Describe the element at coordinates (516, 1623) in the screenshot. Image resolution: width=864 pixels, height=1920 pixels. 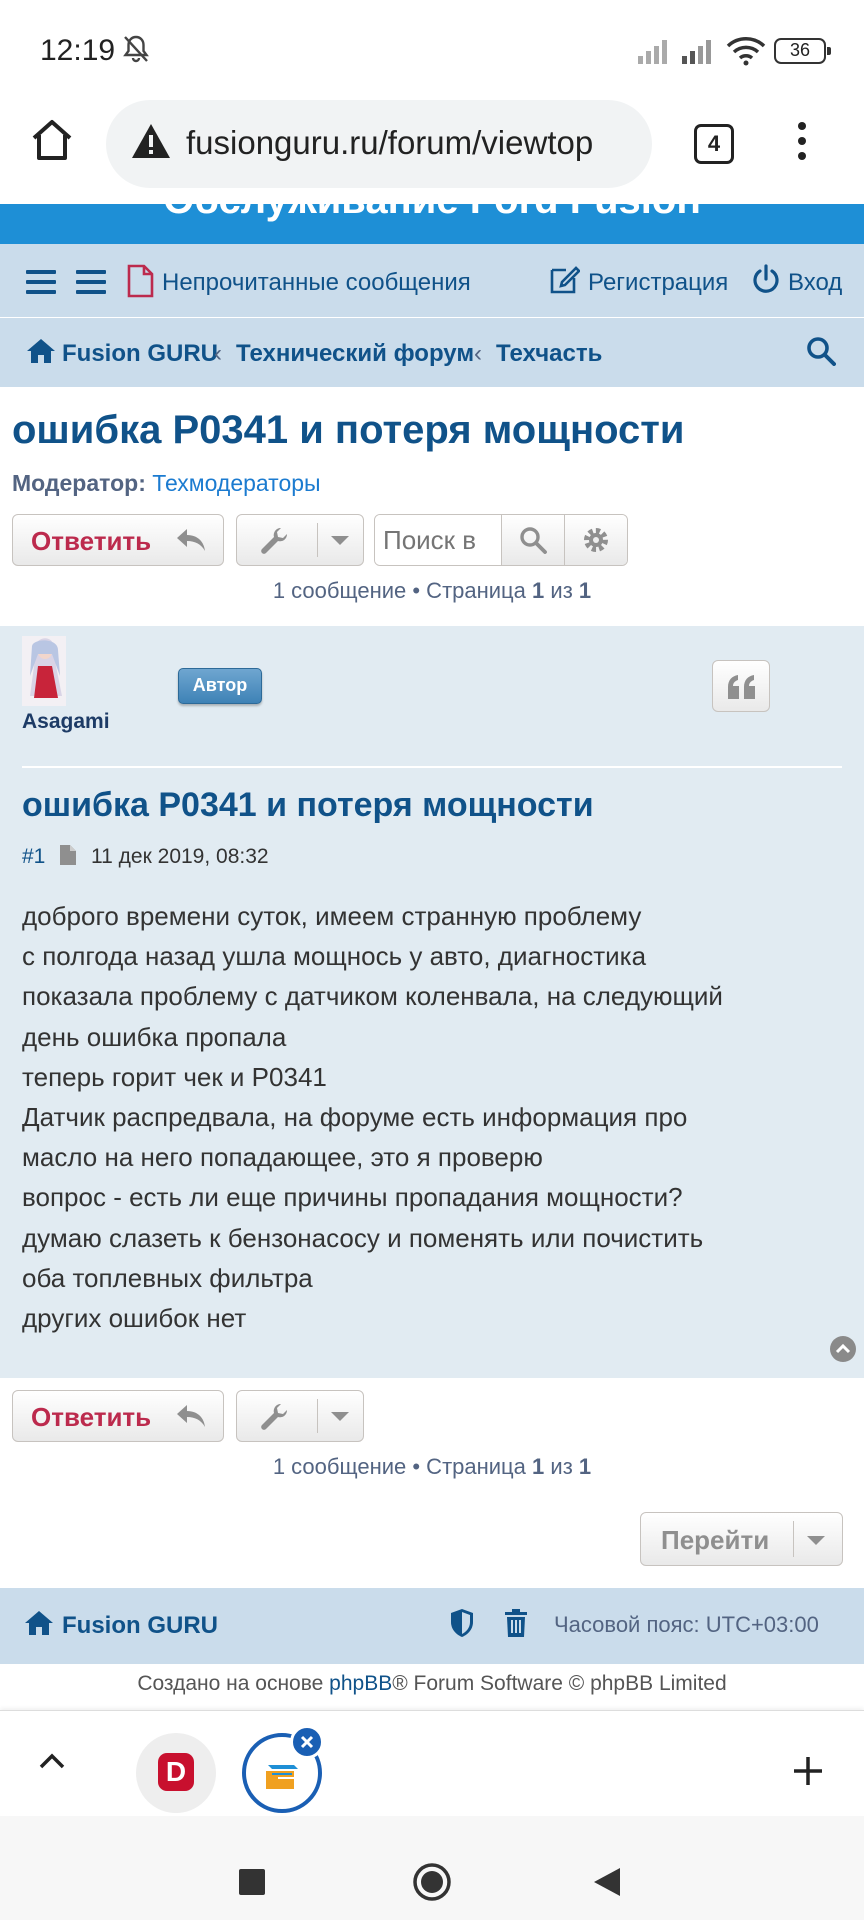
I see `trash-icon` at that location.